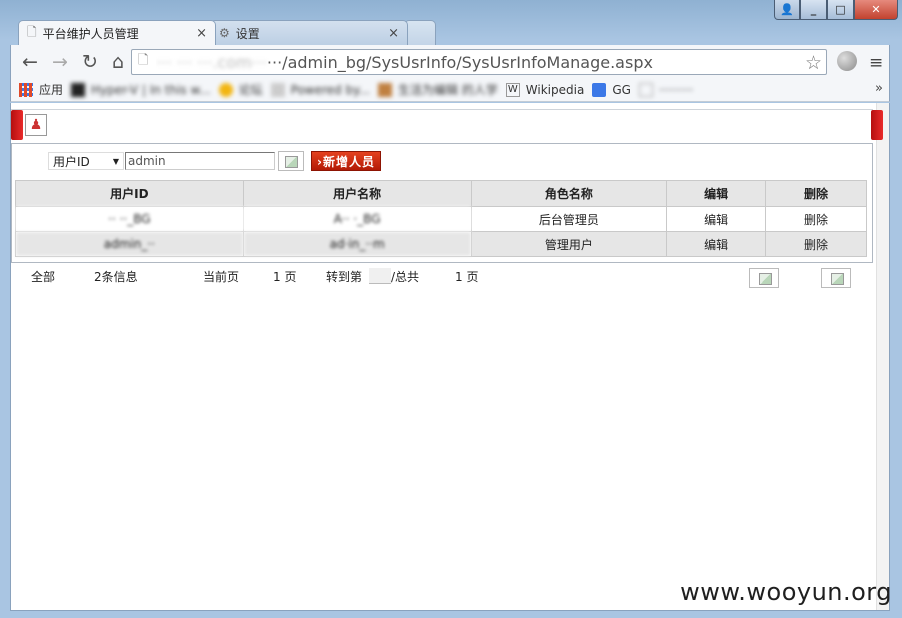 This screenshot has height=618, width=902. What do you see at coordinates (437, 89) in the screenshot?
I see `bookmark-item: 生活为编辑 的人学` at bounding box center [437, 89].